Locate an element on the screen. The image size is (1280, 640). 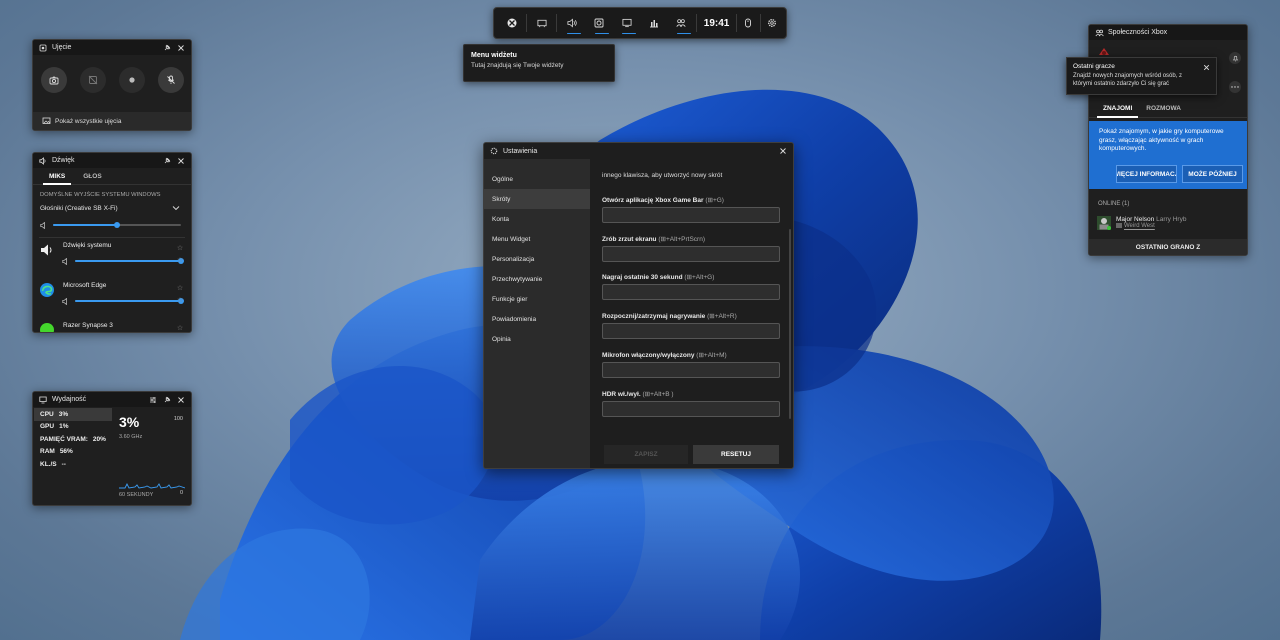
settings-nav-item: Funkcje gier is located at coordinates (537, 299).